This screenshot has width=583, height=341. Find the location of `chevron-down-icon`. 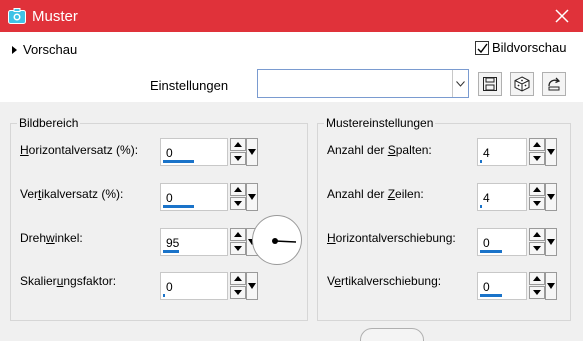

chevron-down-icon is located at coordinates (460, 83).